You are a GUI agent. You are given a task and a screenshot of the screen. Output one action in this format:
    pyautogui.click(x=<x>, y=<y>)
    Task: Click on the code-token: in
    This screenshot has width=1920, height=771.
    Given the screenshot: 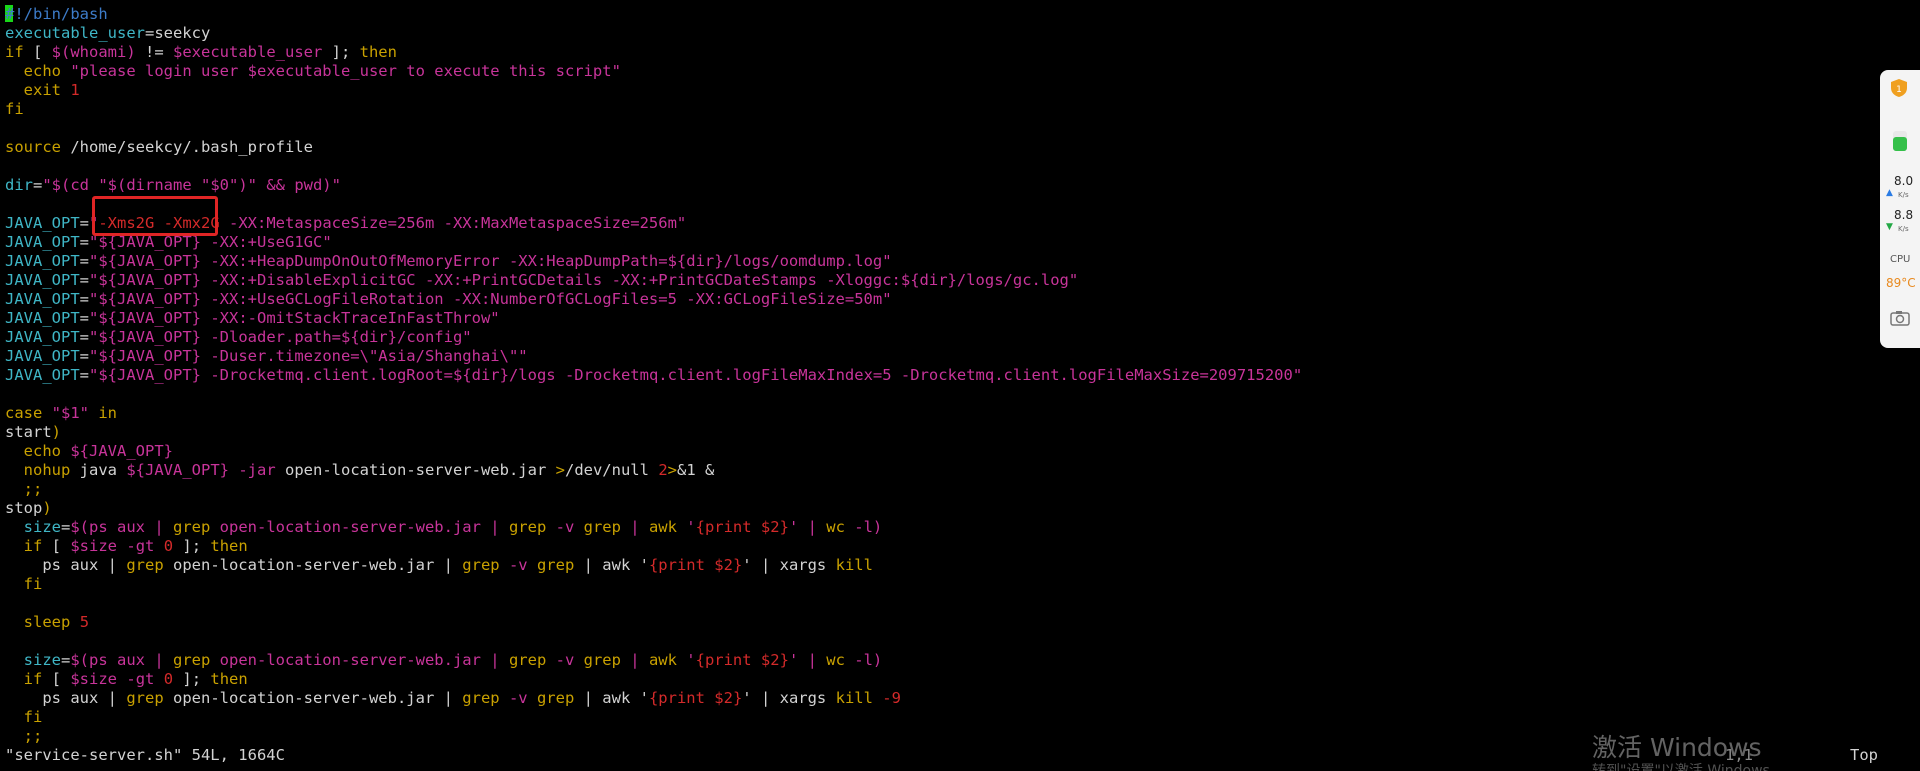 What is the action you would take?
    pyautogui.click(x=108, y=413)
    